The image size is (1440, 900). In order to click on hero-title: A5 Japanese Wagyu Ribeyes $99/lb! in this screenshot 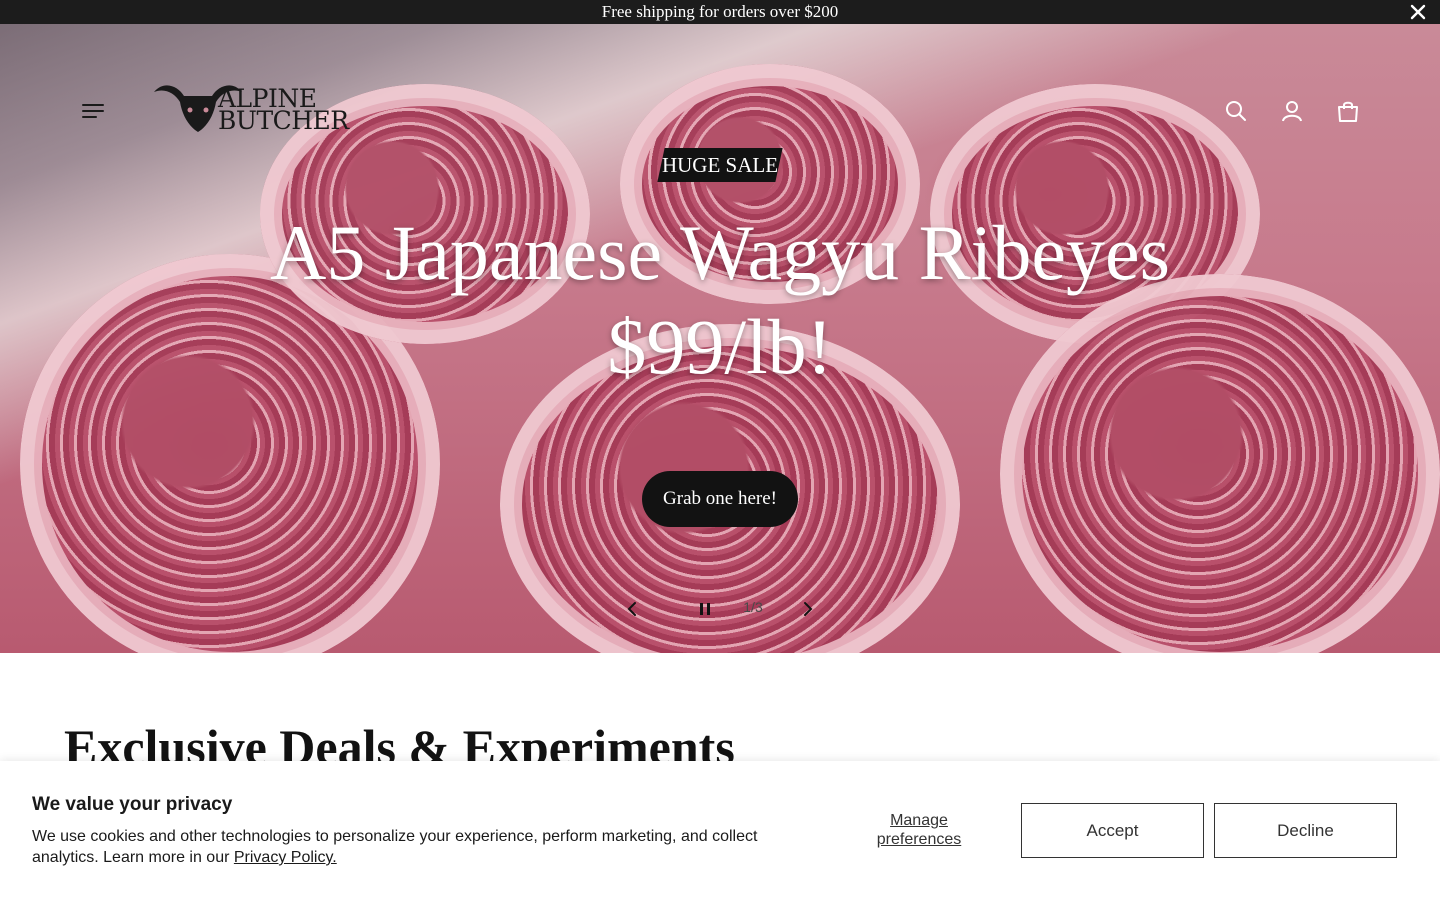, I will do `click(720, 300)`.